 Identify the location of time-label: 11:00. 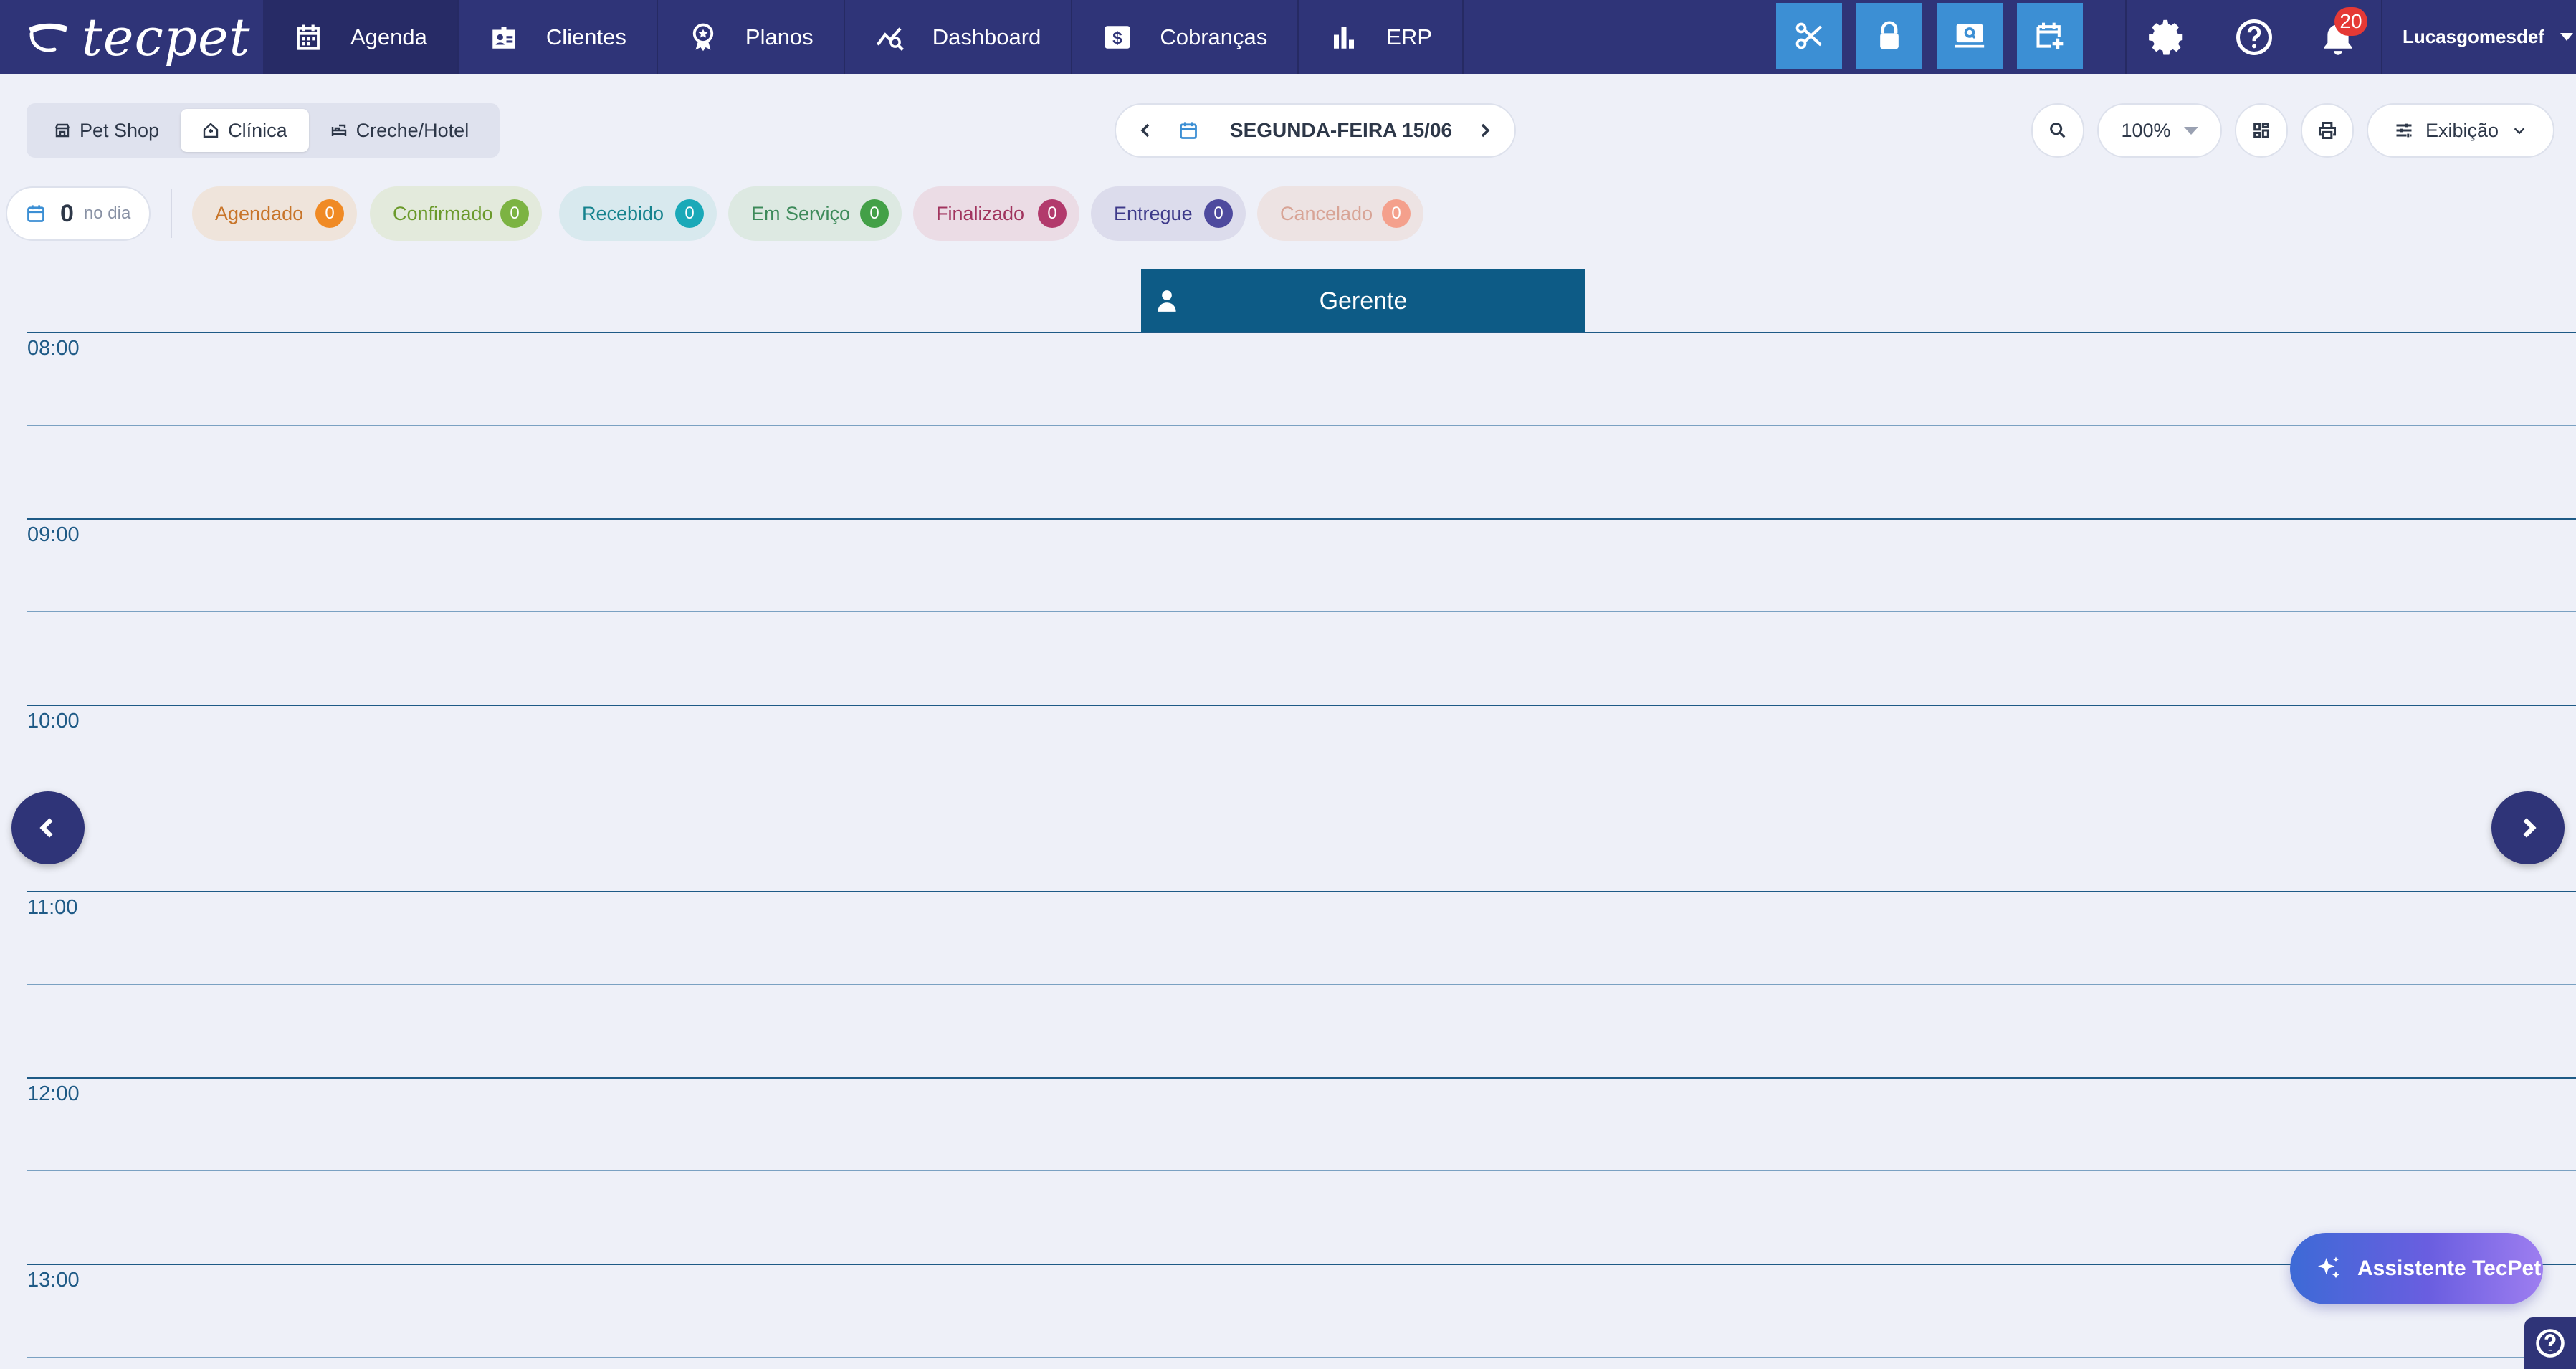
(52, 907).